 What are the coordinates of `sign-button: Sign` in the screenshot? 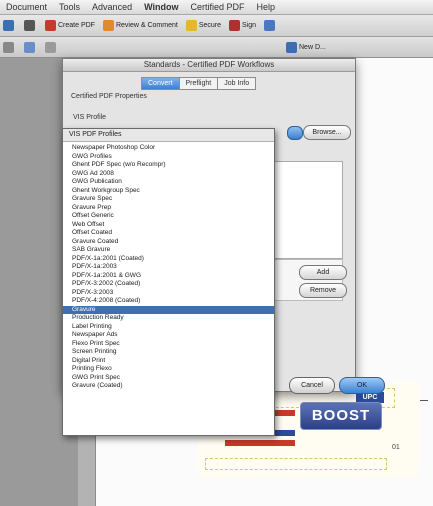 It's located at (242, 26).